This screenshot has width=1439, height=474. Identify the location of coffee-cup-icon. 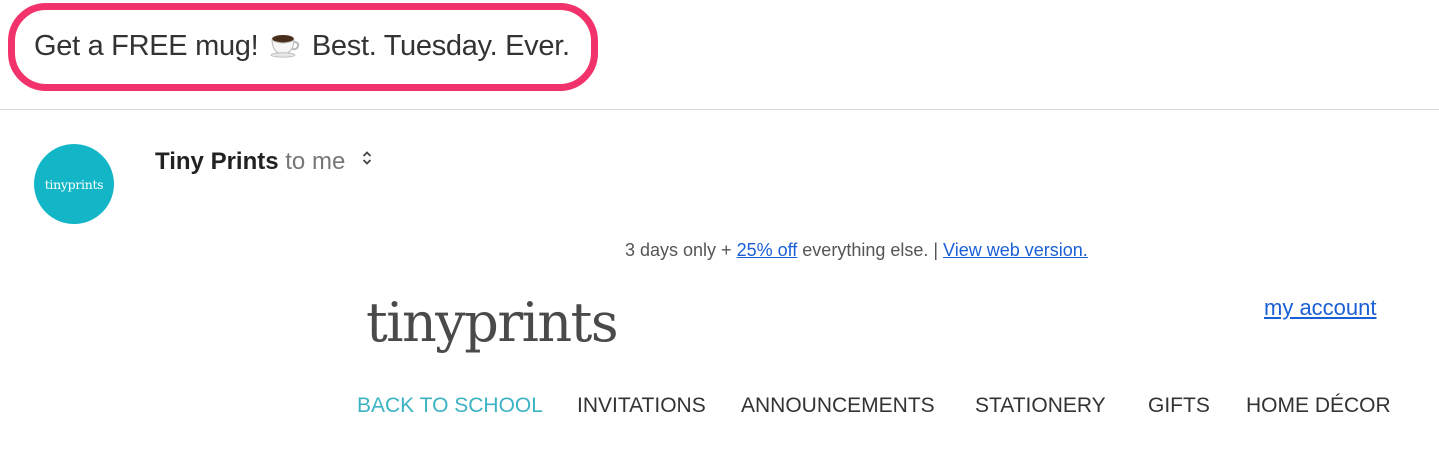
(285, 46).